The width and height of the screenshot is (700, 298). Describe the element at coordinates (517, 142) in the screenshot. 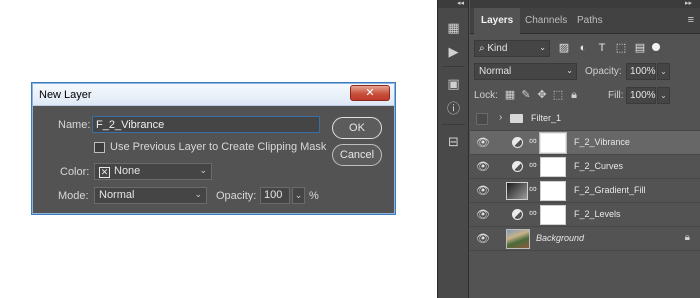

I see `vibrance-adjustment-icon` at that location.